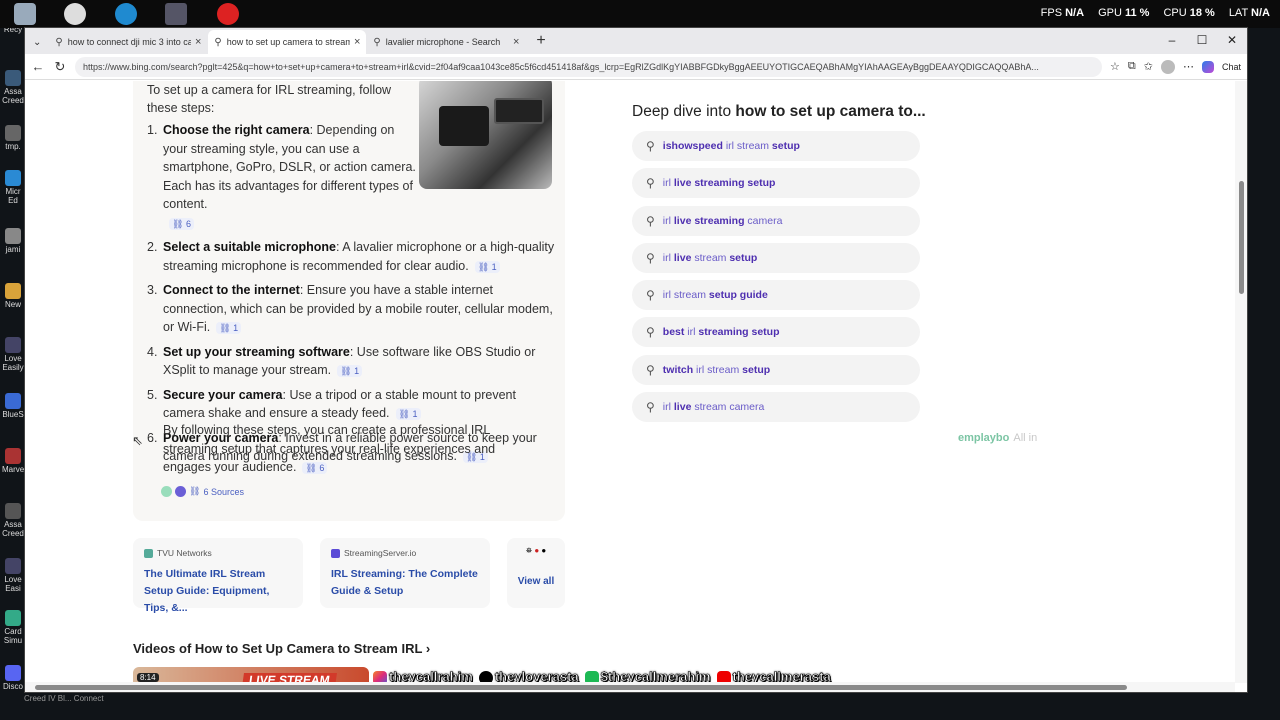 The height and width of the screenshot is (720, 1280). I want to click on desktop-icon: Marve, so click(13, 461).